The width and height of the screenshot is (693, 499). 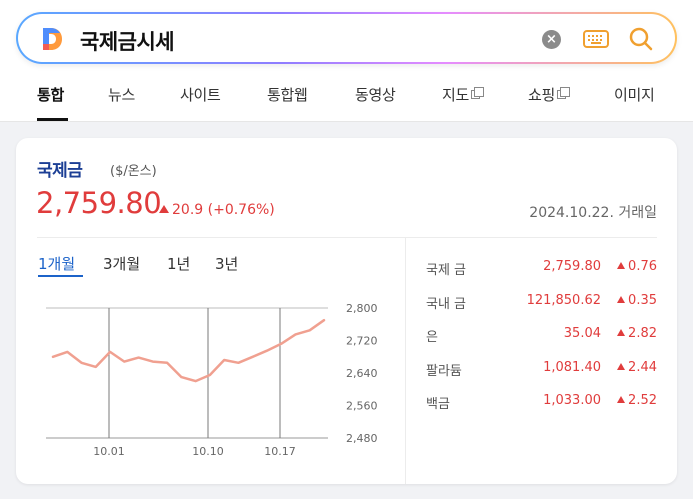 What do you see at coordinates (563, 300) in the screenshot?
I see `metal-value: 121,850.62` at bounding box center [563, 300].